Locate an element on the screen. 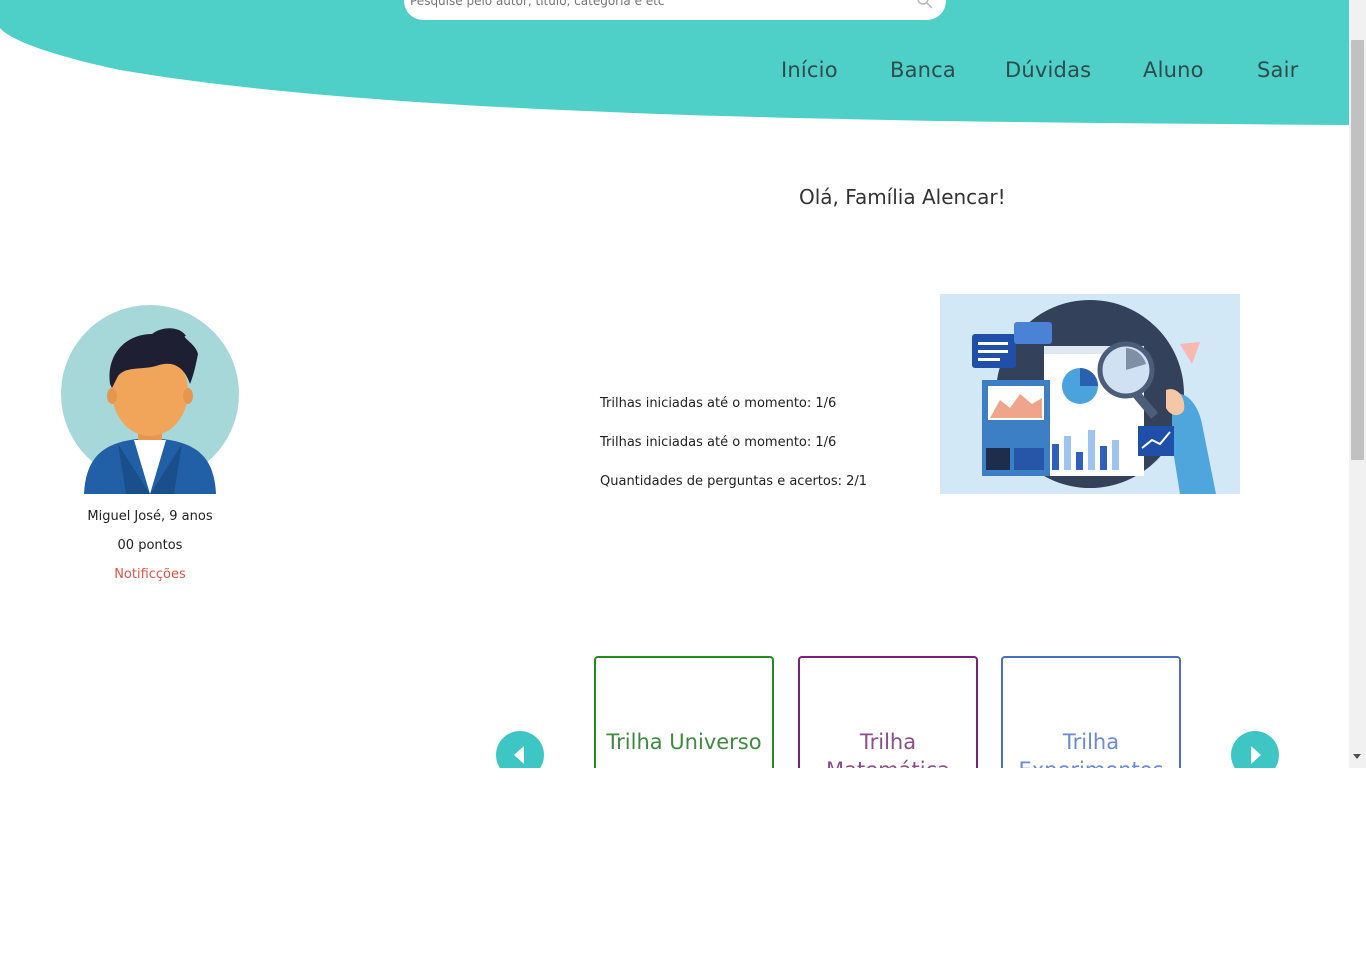 The width and height of the screenshot is (1366, 960). vertical-scrollbar is located at coordinates (1357, 384).